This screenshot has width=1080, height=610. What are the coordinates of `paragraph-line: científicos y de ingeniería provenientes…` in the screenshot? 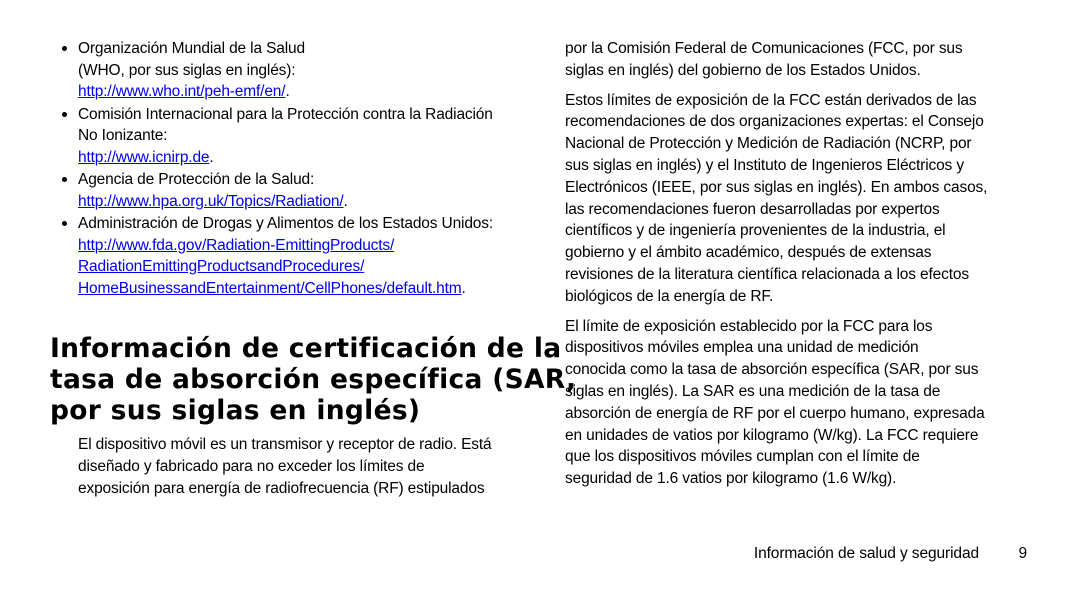 It's located at (755, 231).